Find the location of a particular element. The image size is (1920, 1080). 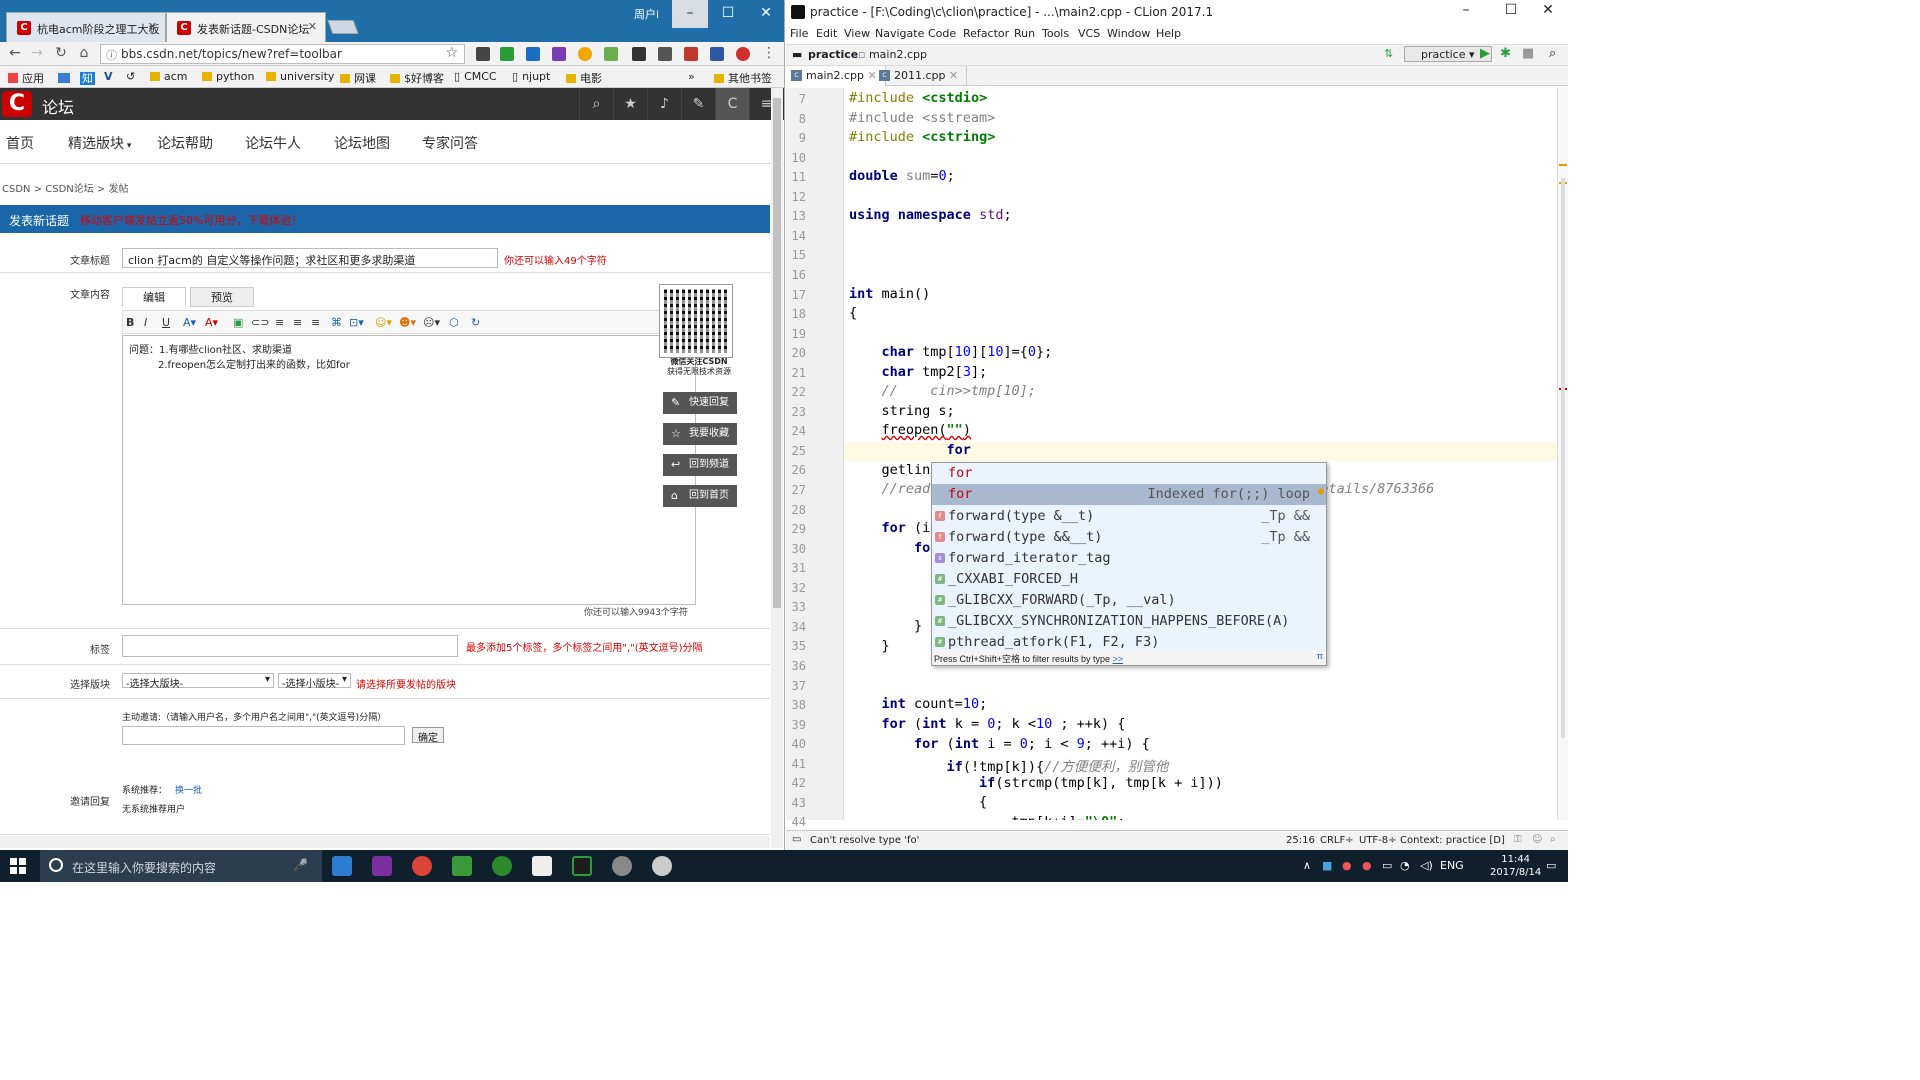

onenote-icon is located at coordinates (382, 866).